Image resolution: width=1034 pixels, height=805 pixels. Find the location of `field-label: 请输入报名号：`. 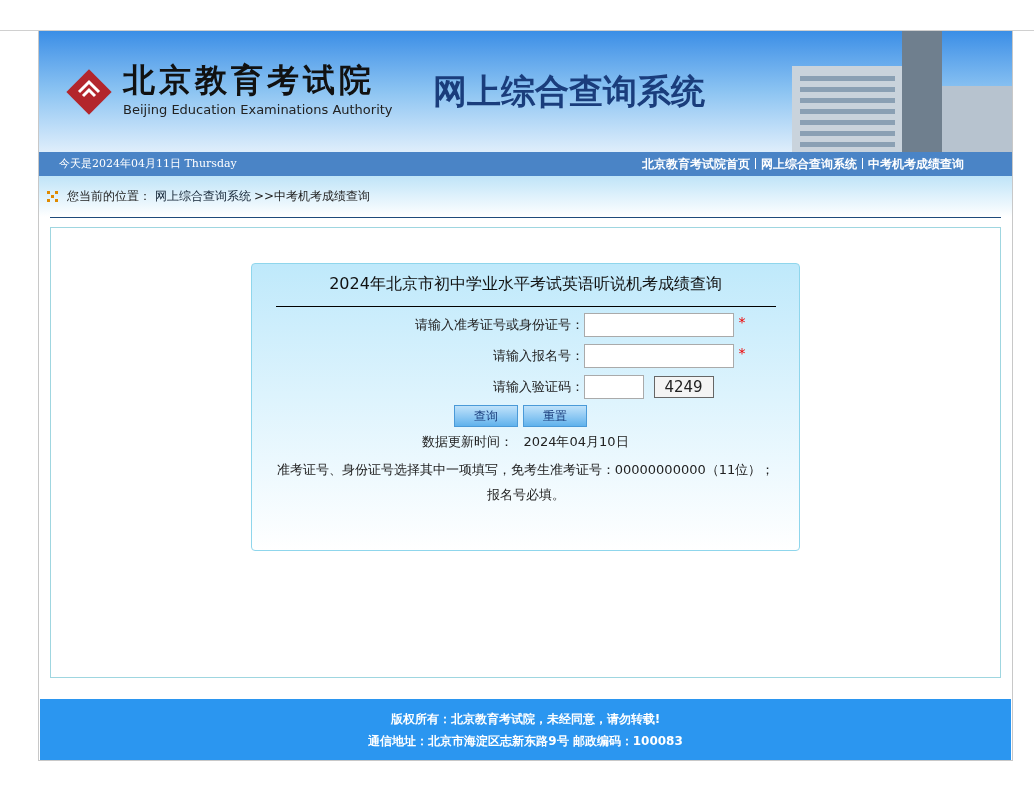

field-label: 请输入报名号： is located at coordinates (537, 356).